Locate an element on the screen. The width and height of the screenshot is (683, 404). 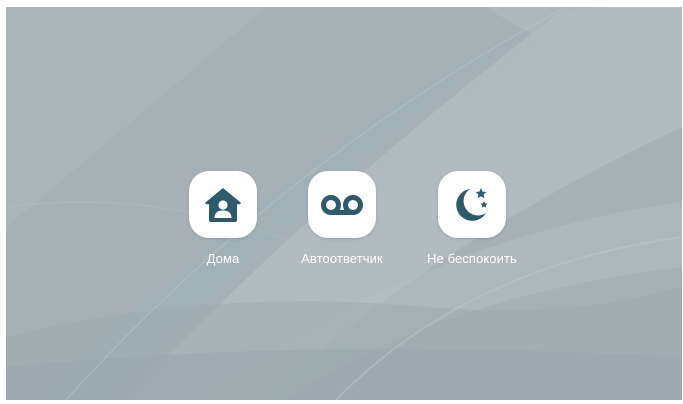
mode-home-label: Дома is located at coordinates (223, 258).